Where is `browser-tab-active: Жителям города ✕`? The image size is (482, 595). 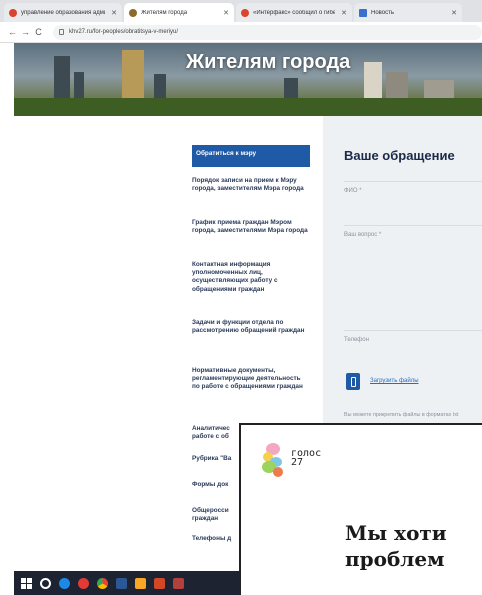
browser-tab-active: Жителям города ✕ is located at coordinates (179, 12).